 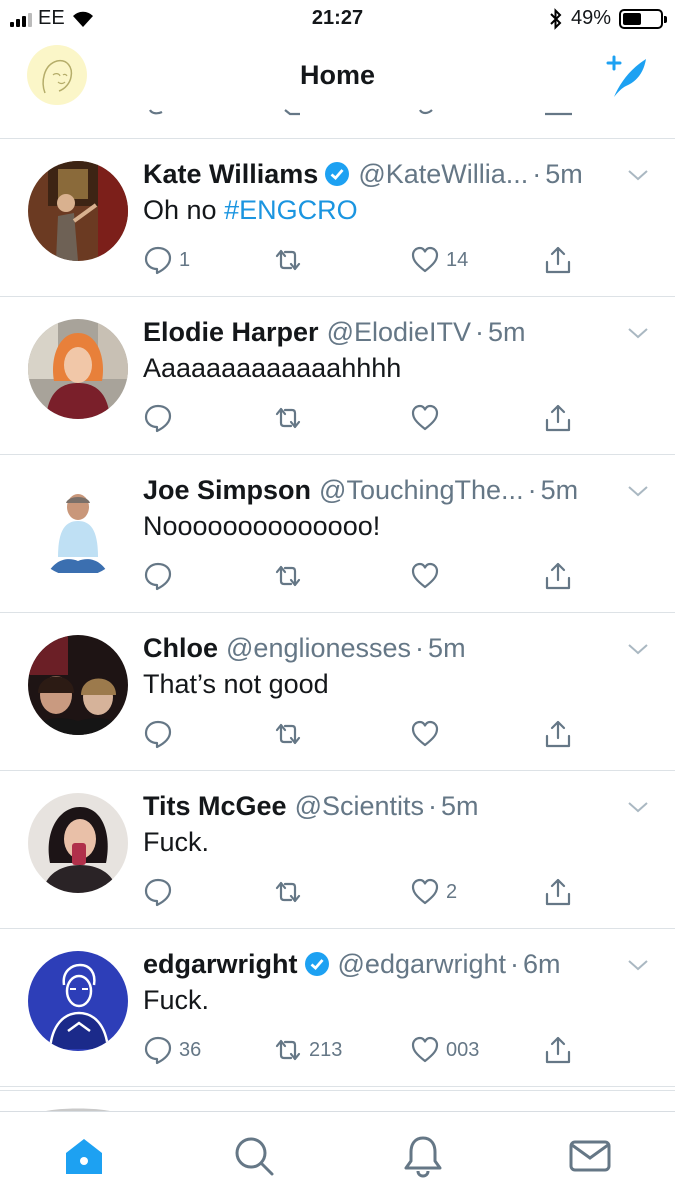 I want to click on reply-count: 36, so click(x=190, y=1049).